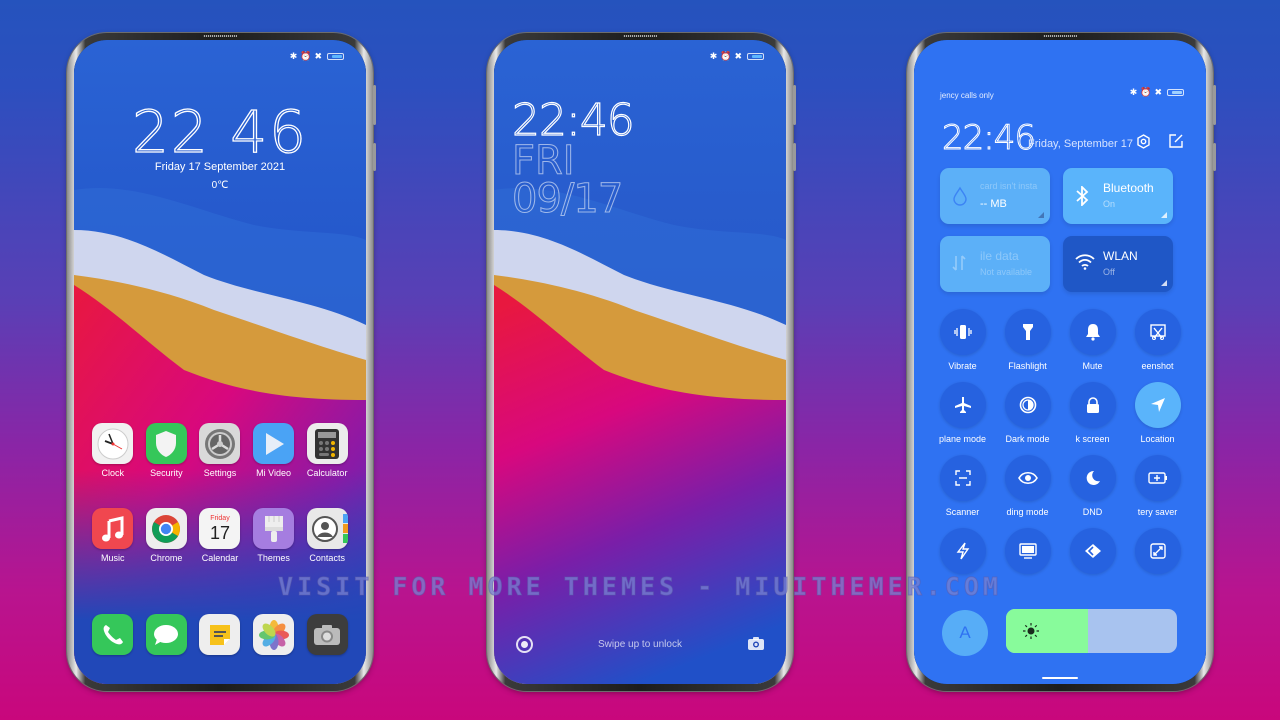 Image resolution: width=1280 pixels, height=720 pixels. I want to click on app-calendar: Friday 17 Calendar, so click(220, 535).